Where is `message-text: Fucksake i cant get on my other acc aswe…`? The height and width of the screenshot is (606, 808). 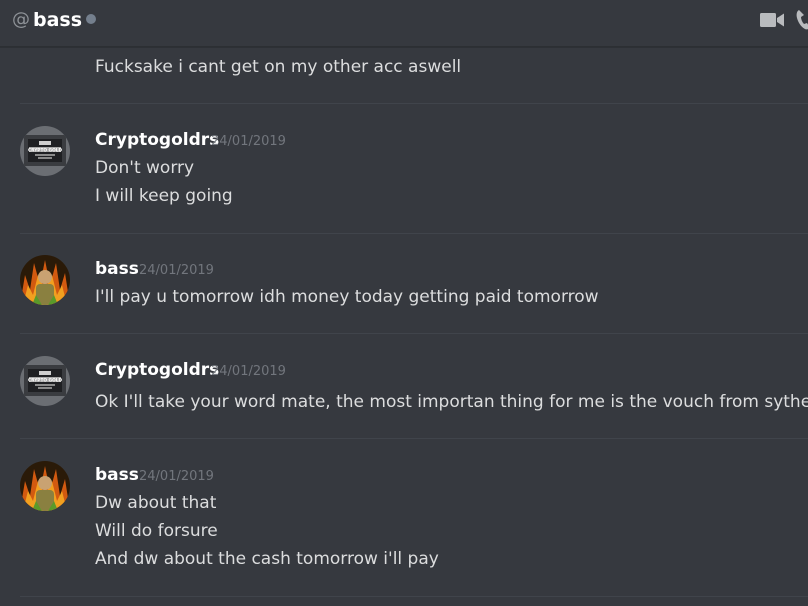 message-text: Fucksake i cant get on my other acc aswe… is located at coordinates (278, 67).